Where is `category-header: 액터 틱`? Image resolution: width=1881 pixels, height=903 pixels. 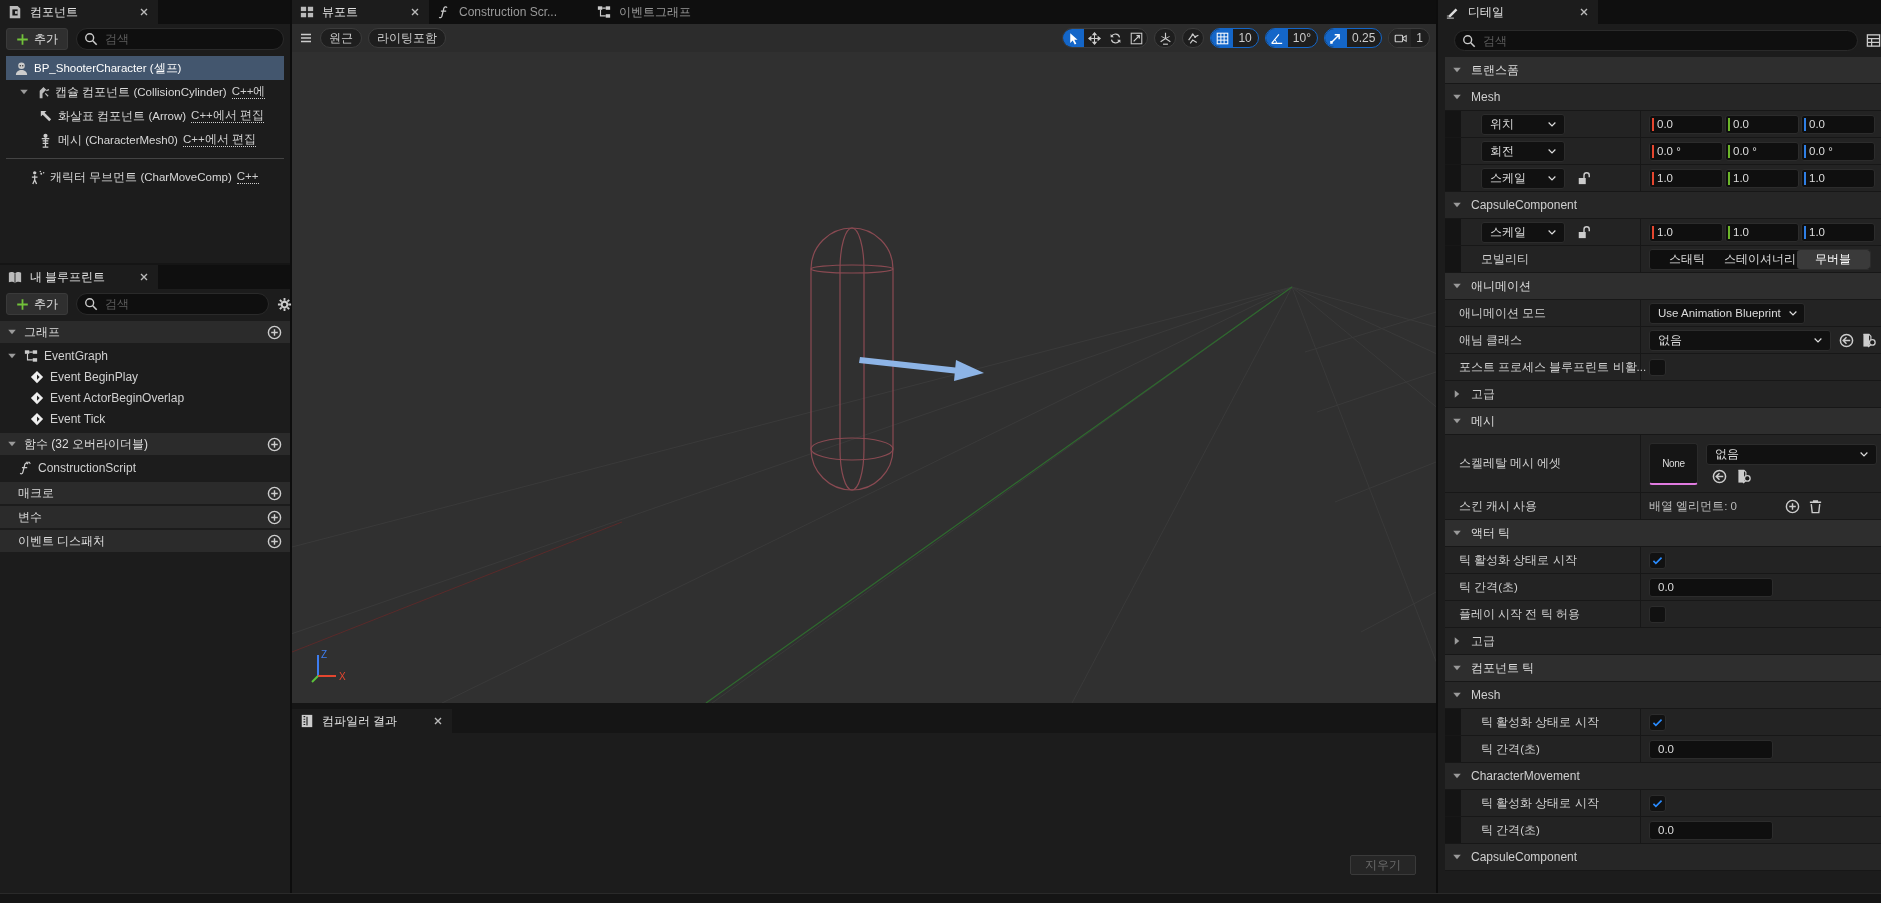
category-header: 액터 틱 is located at coordinates (1663, 533).